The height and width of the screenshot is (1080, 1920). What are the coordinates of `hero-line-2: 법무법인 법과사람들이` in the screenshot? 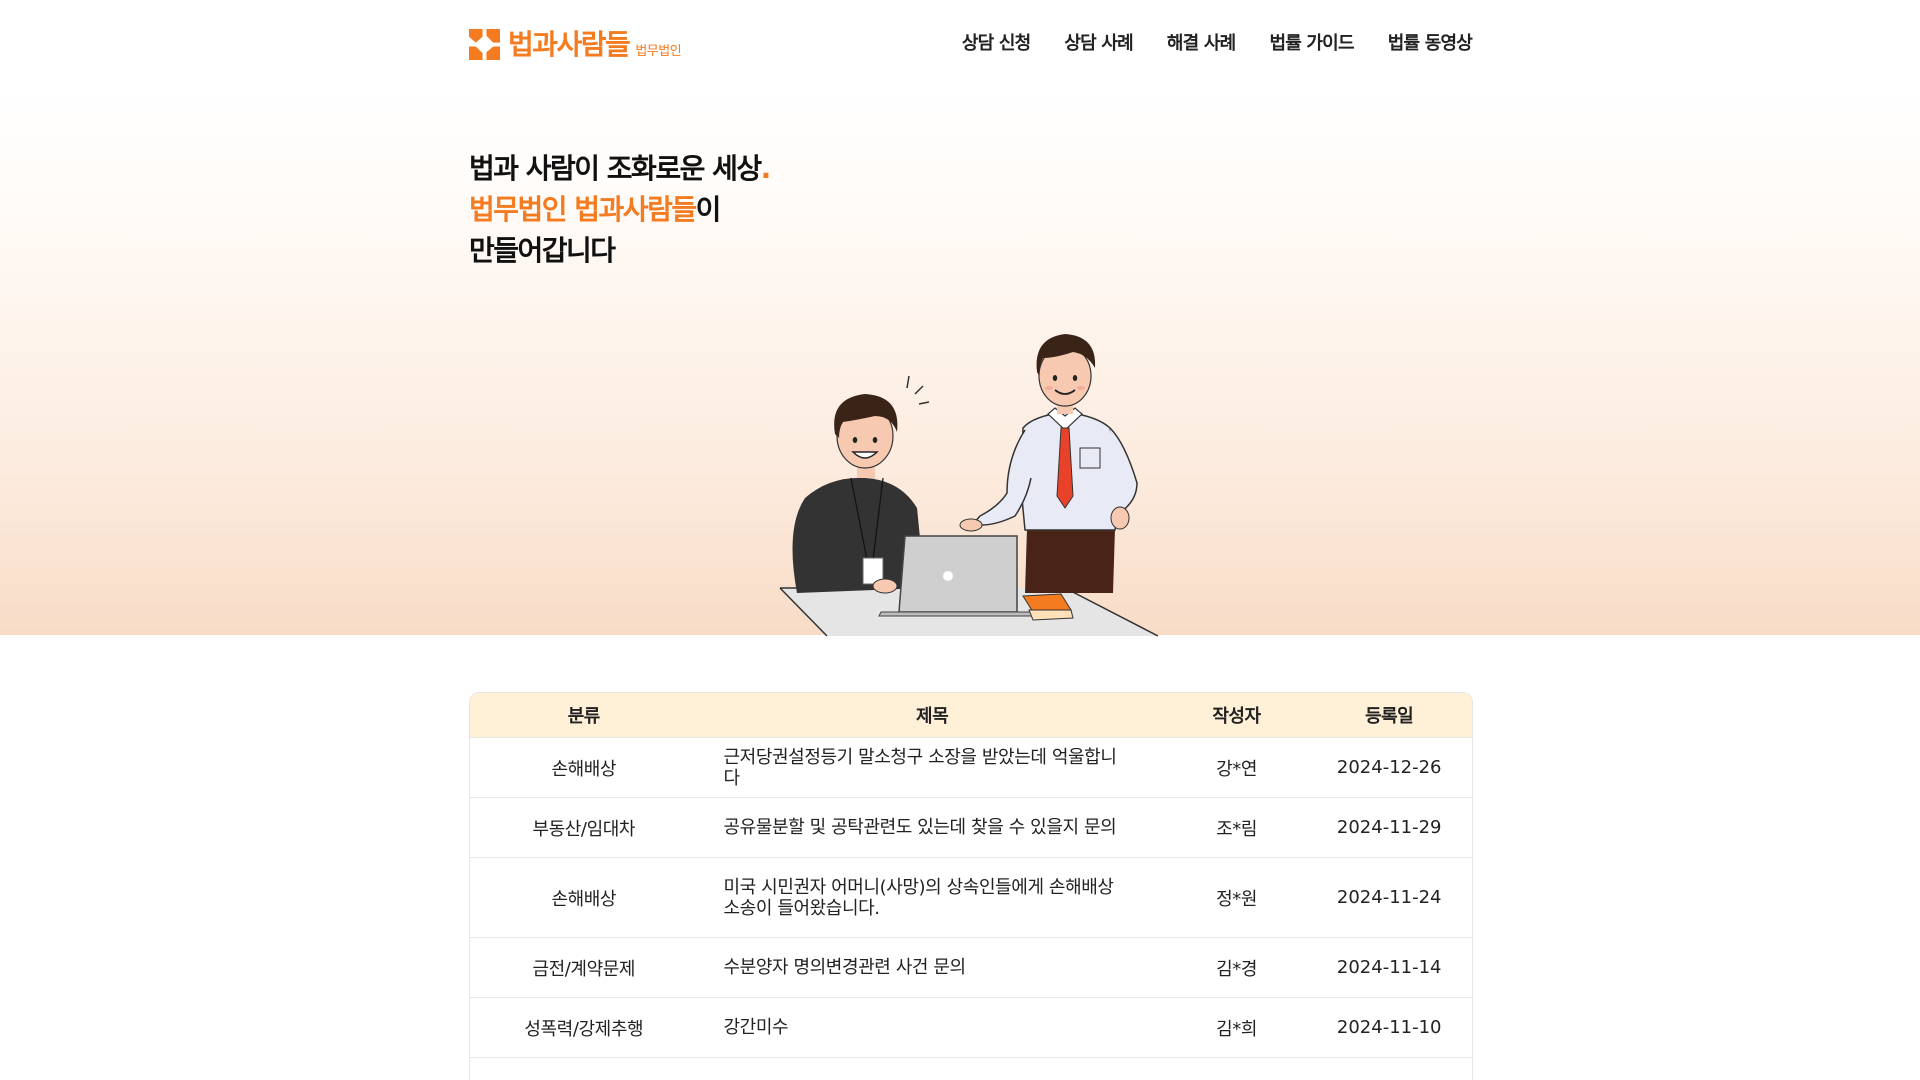 It's located at (619, 209).